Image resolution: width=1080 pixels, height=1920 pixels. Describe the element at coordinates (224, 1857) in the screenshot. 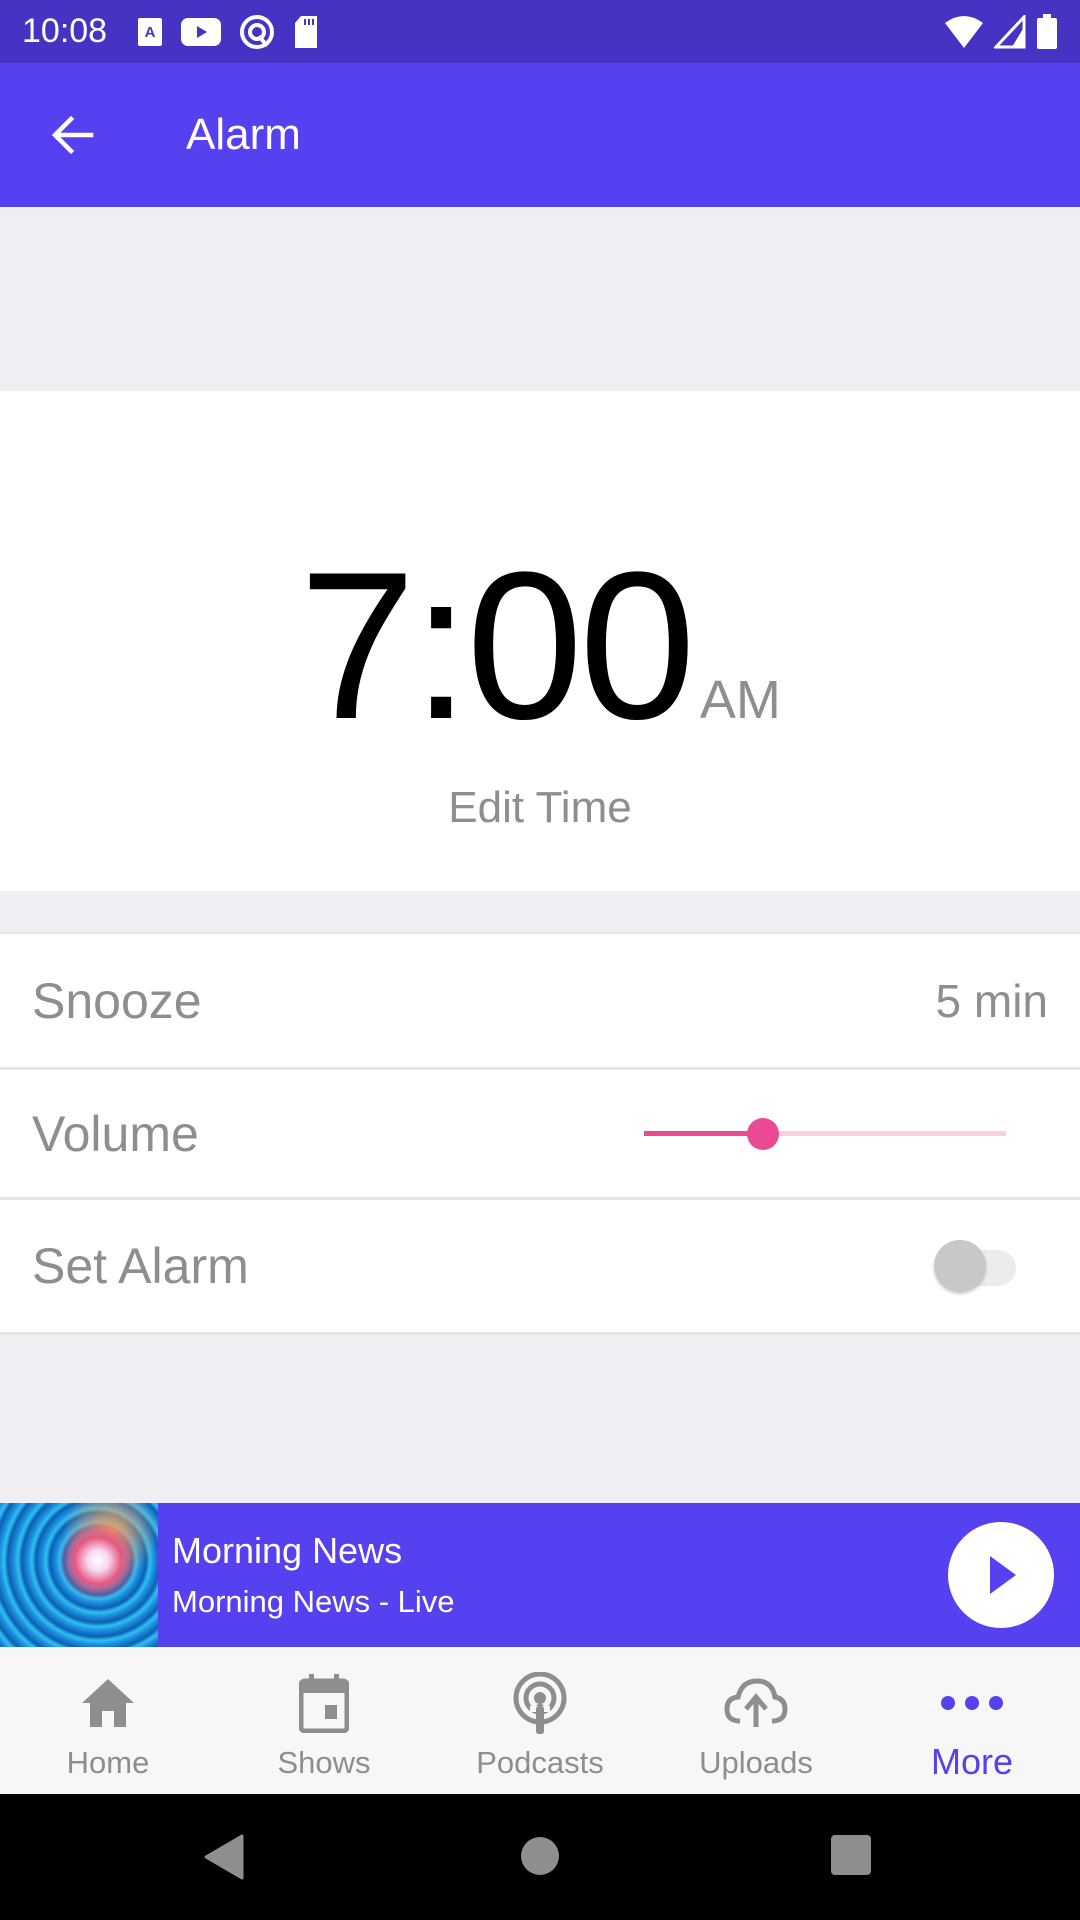

I see `triangle-back-icon` at that location.